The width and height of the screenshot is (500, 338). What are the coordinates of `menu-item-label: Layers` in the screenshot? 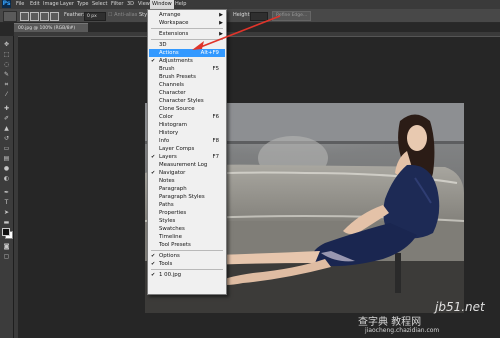 It's located at (168, 157).